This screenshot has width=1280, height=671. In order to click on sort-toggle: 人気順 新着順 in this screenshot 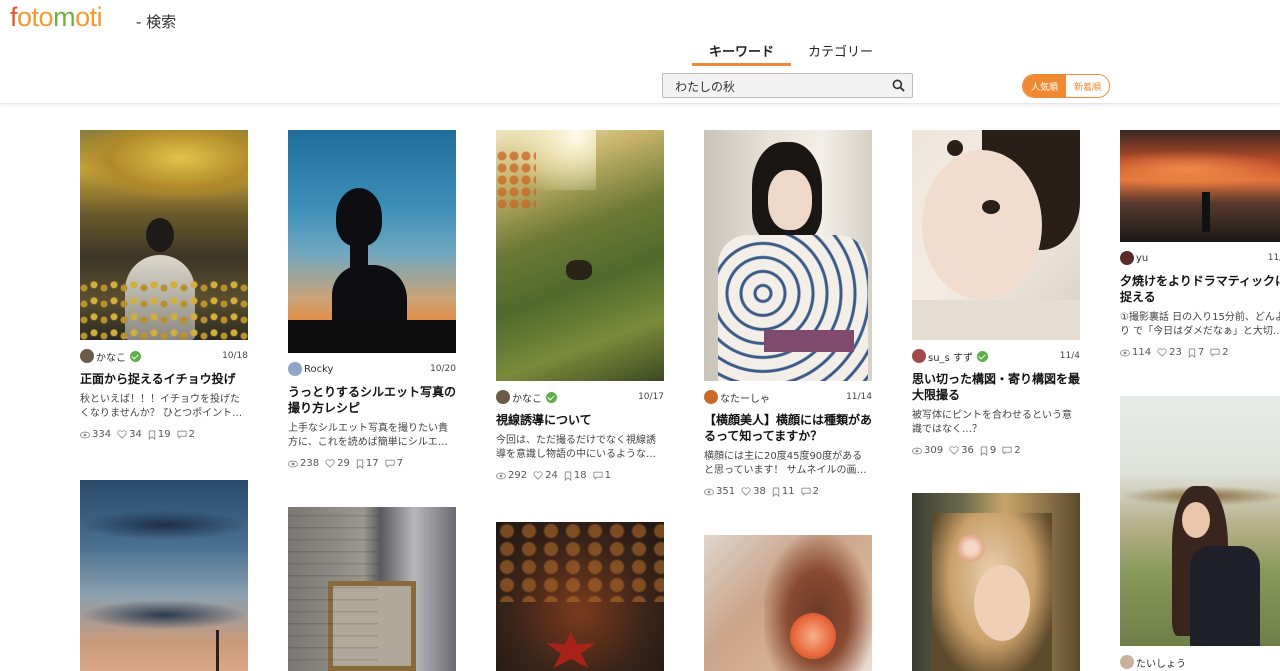, I will do `click(1066, 86)`.